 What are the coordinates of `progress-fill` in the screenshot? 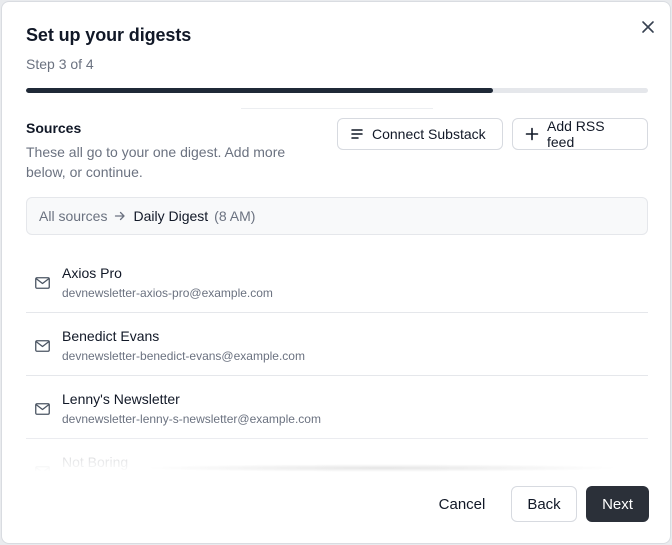 It's located at (259, 90).